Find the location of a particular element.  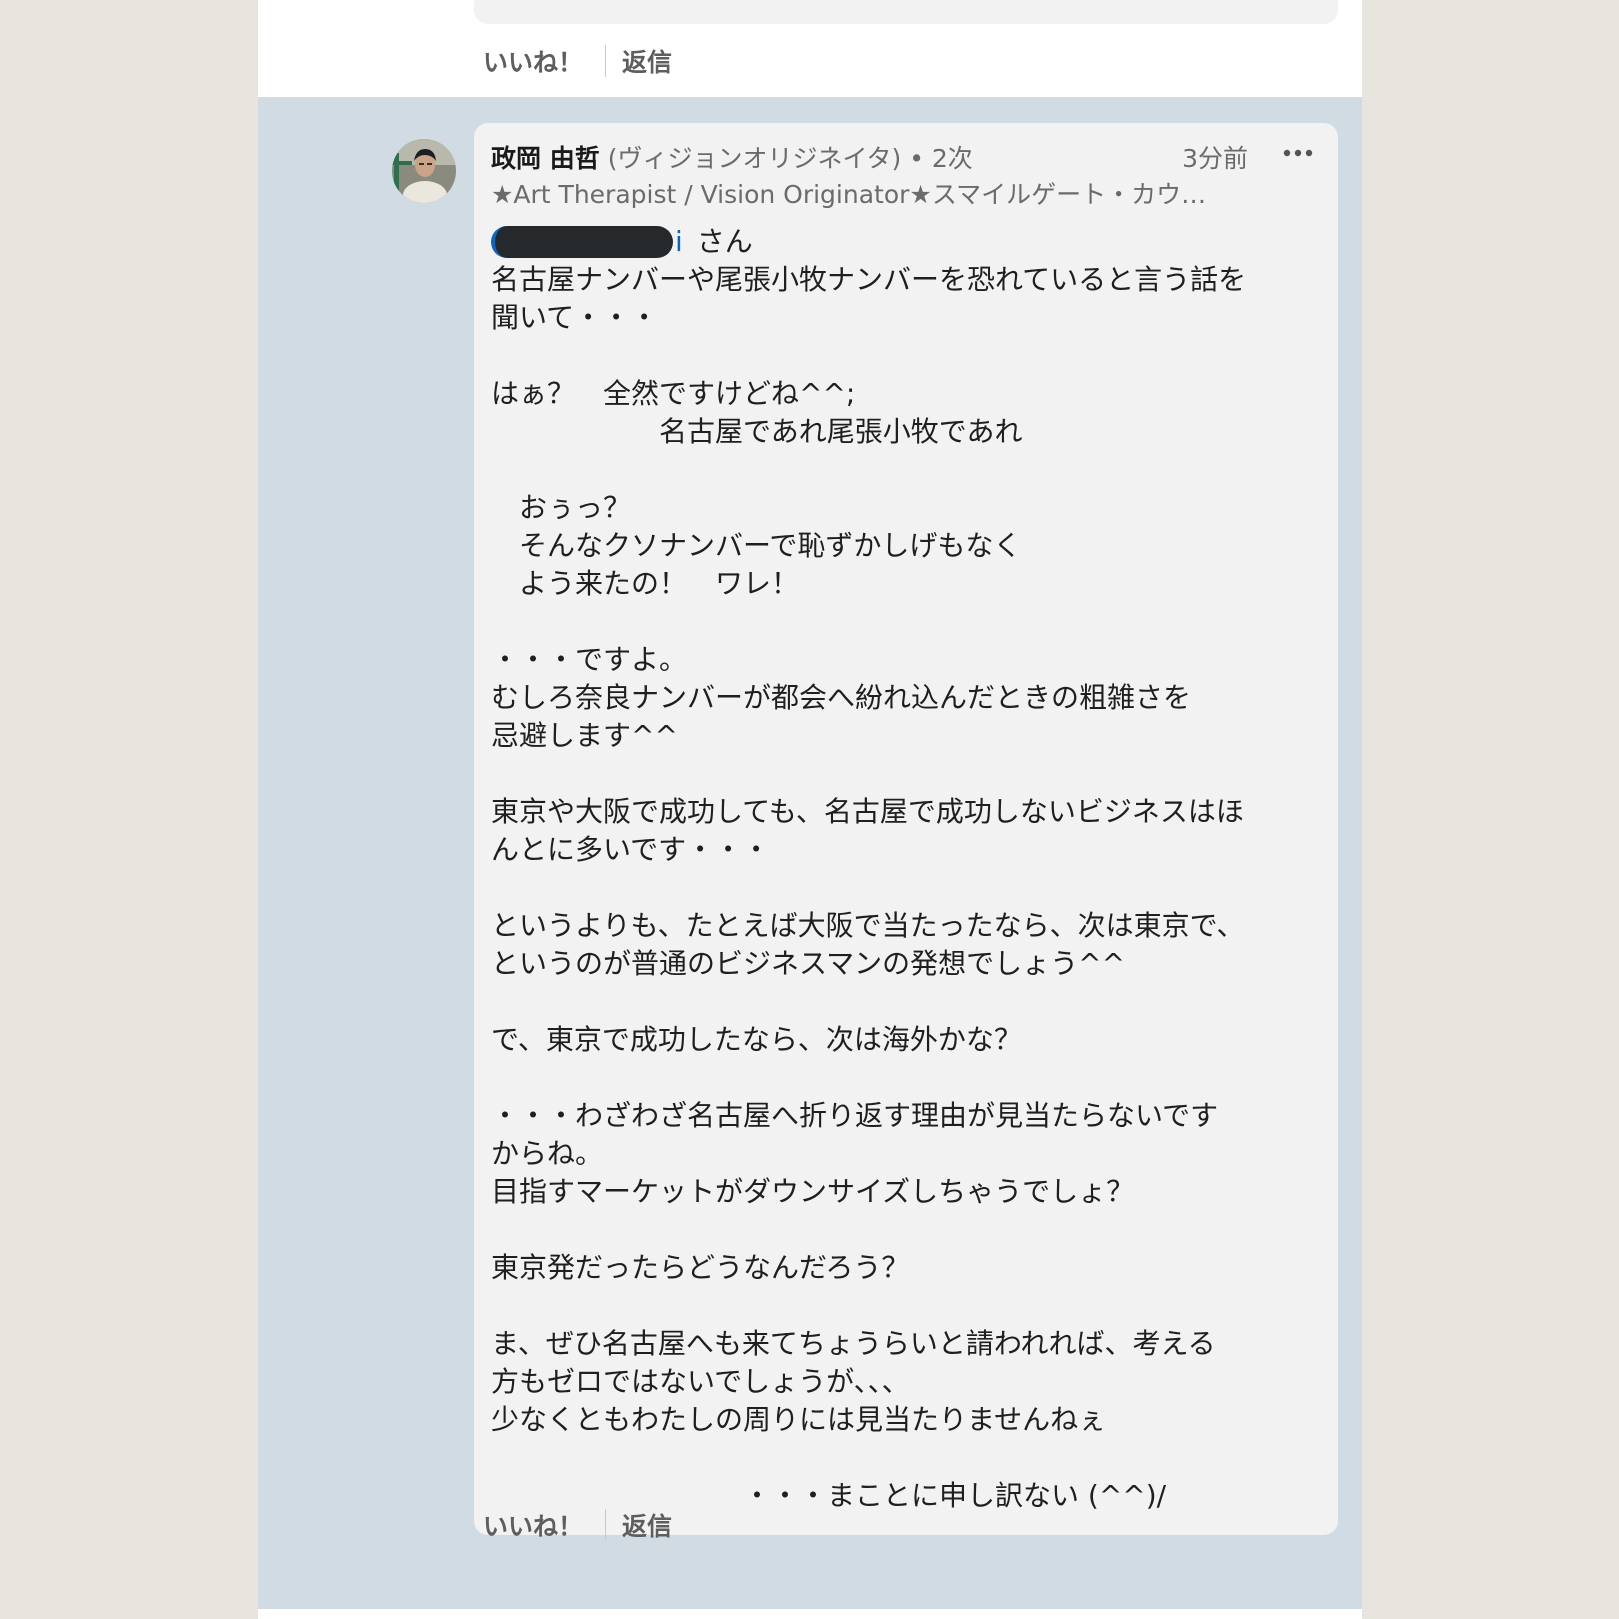

mention-link: i is located at coordinates (679, 242).